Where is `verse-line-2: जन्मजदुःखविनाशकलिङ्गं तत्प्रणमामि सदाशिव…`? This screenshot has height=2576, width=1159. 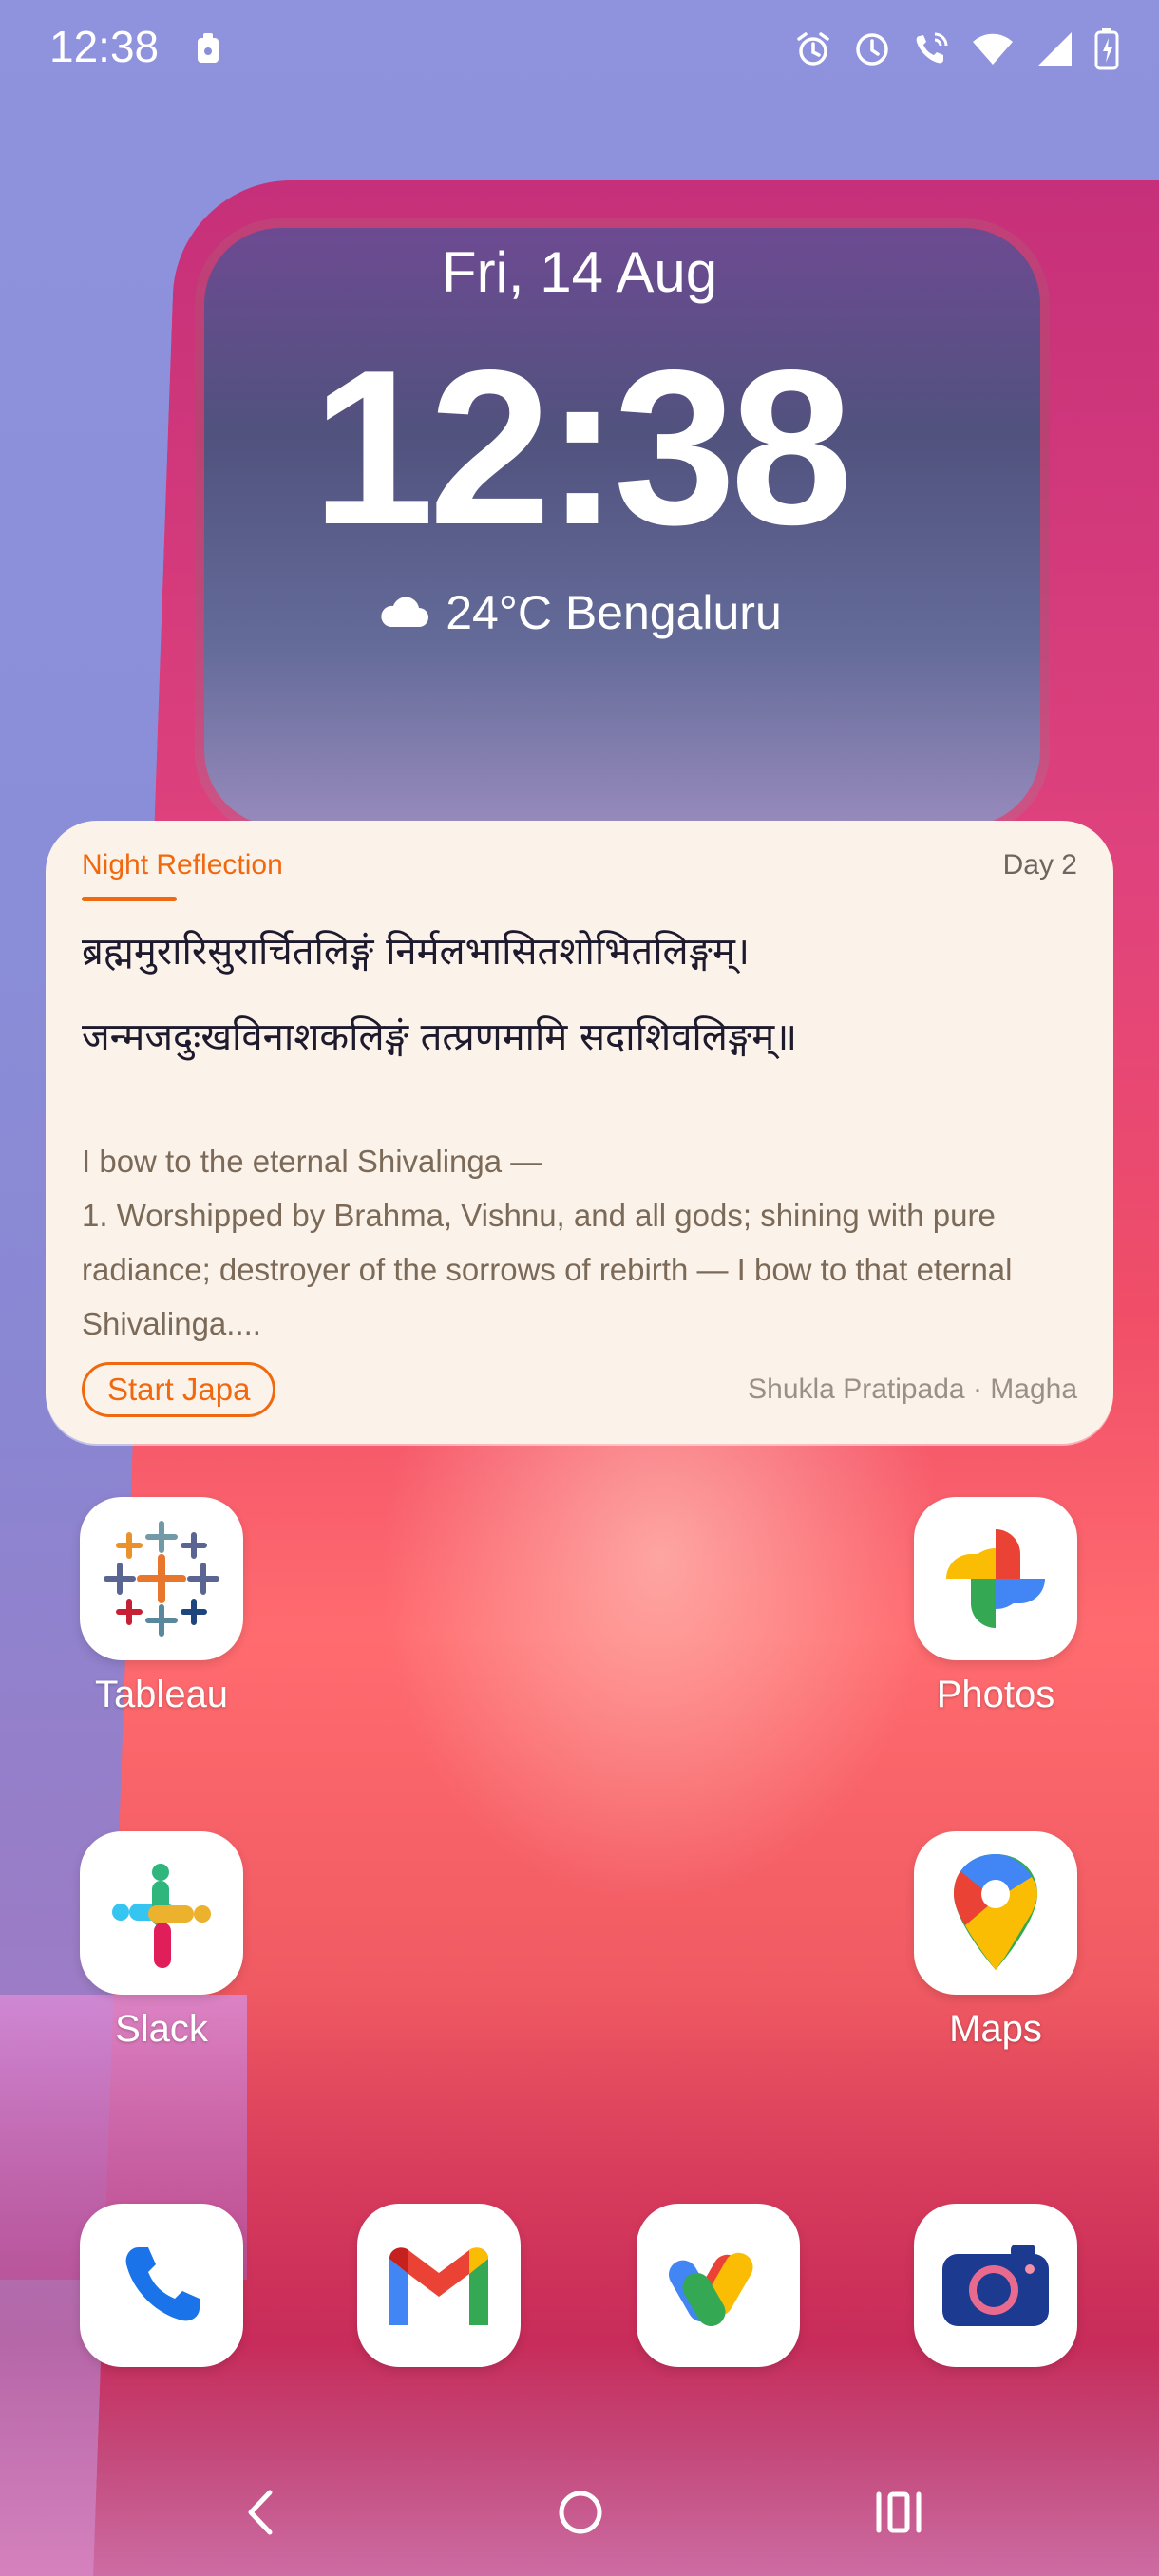 verse-line-2: जन्मजदुःखविनाशकलिङ्गं तत्प्रणमामि सदाशिव… is located at coordinates (440, 1037).